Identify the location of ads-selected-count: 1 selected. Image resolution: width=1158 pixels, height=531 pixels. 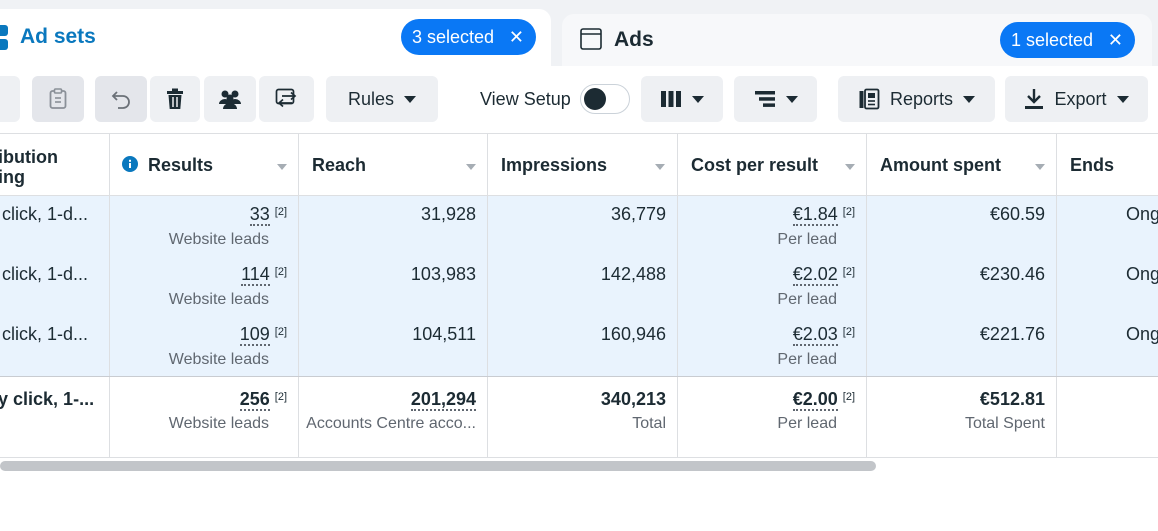
(1052, 40).